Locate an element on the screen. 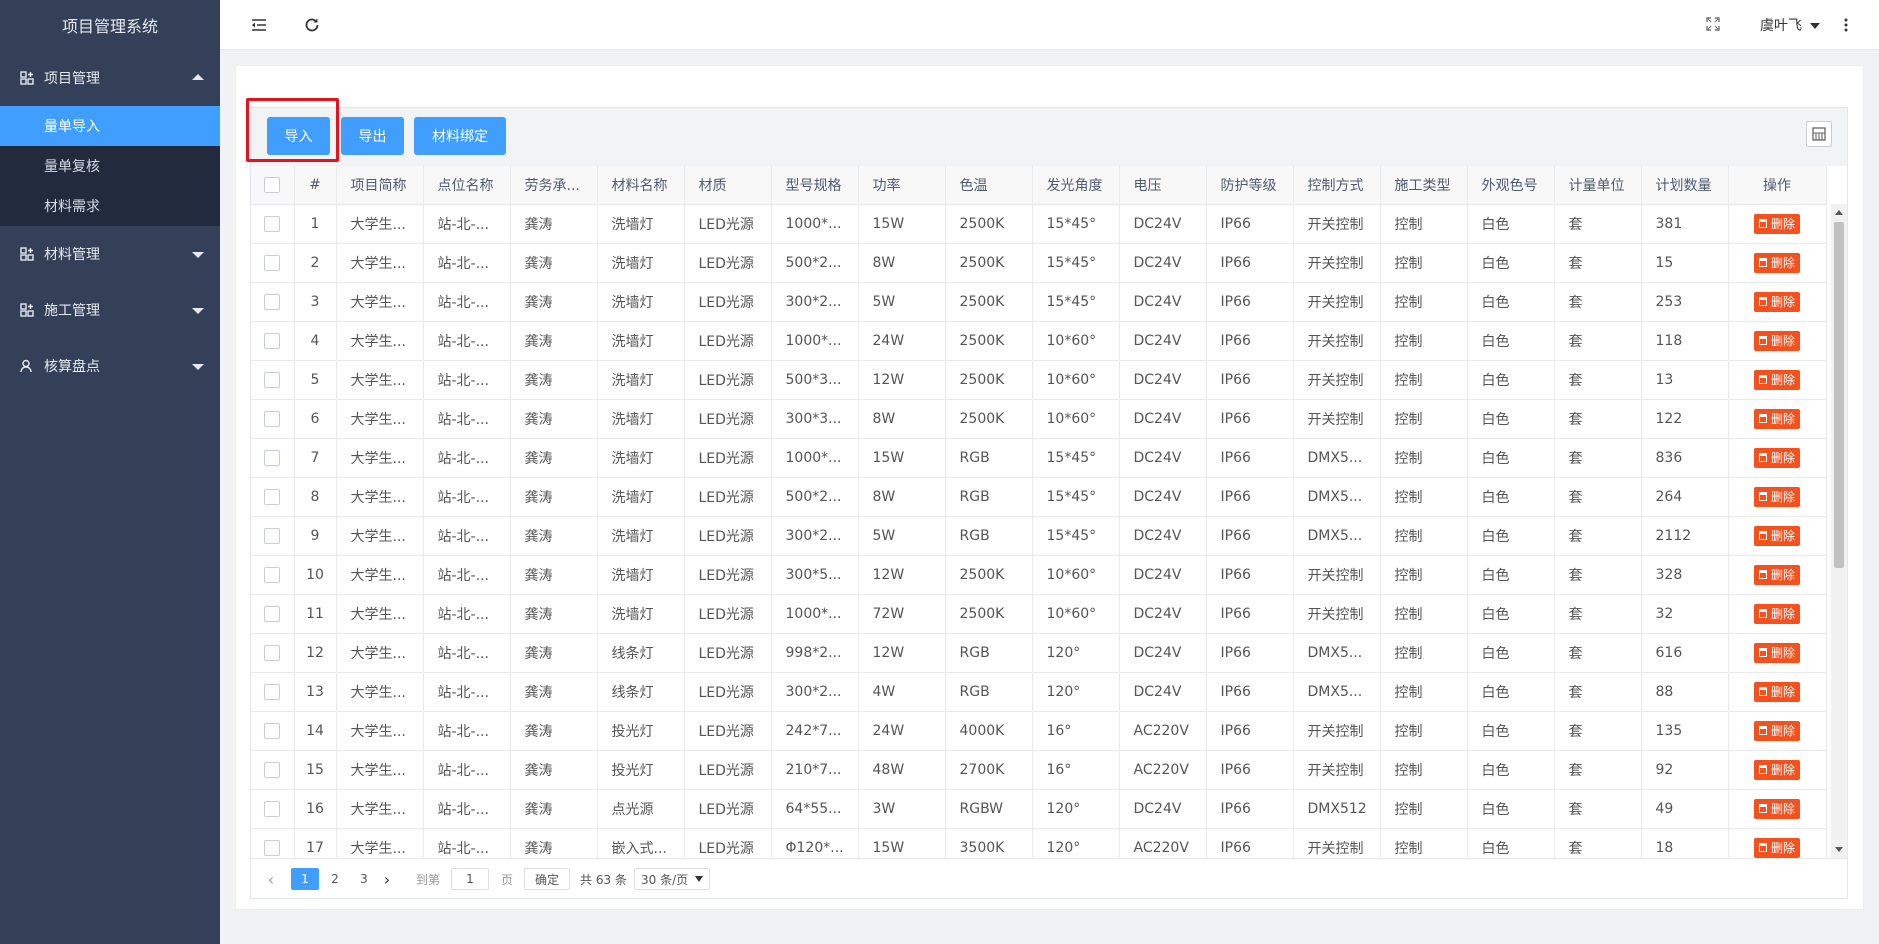 The image size is (1879, 944). column-header: 操作 is located at coordinates (1777, 185).